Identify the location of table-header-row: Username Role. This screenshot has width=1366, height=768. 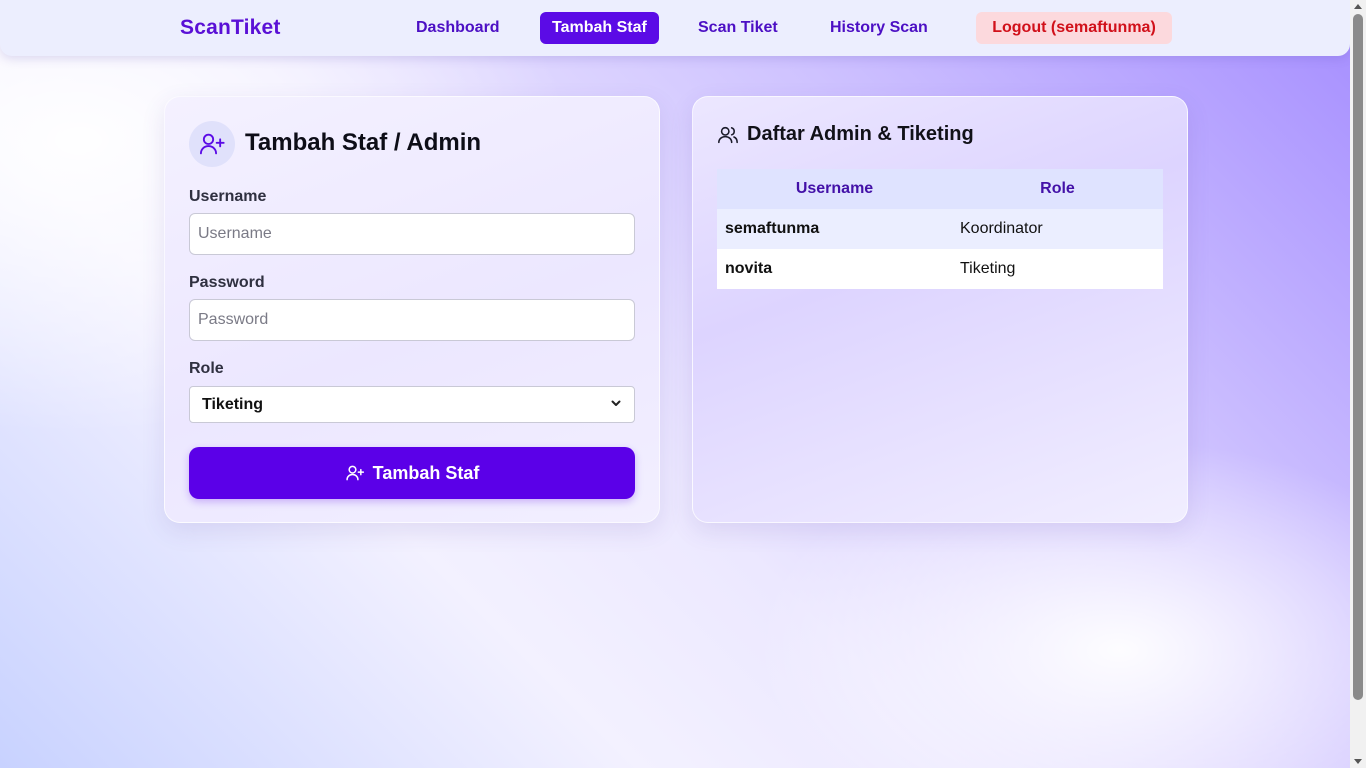
(940, 189).